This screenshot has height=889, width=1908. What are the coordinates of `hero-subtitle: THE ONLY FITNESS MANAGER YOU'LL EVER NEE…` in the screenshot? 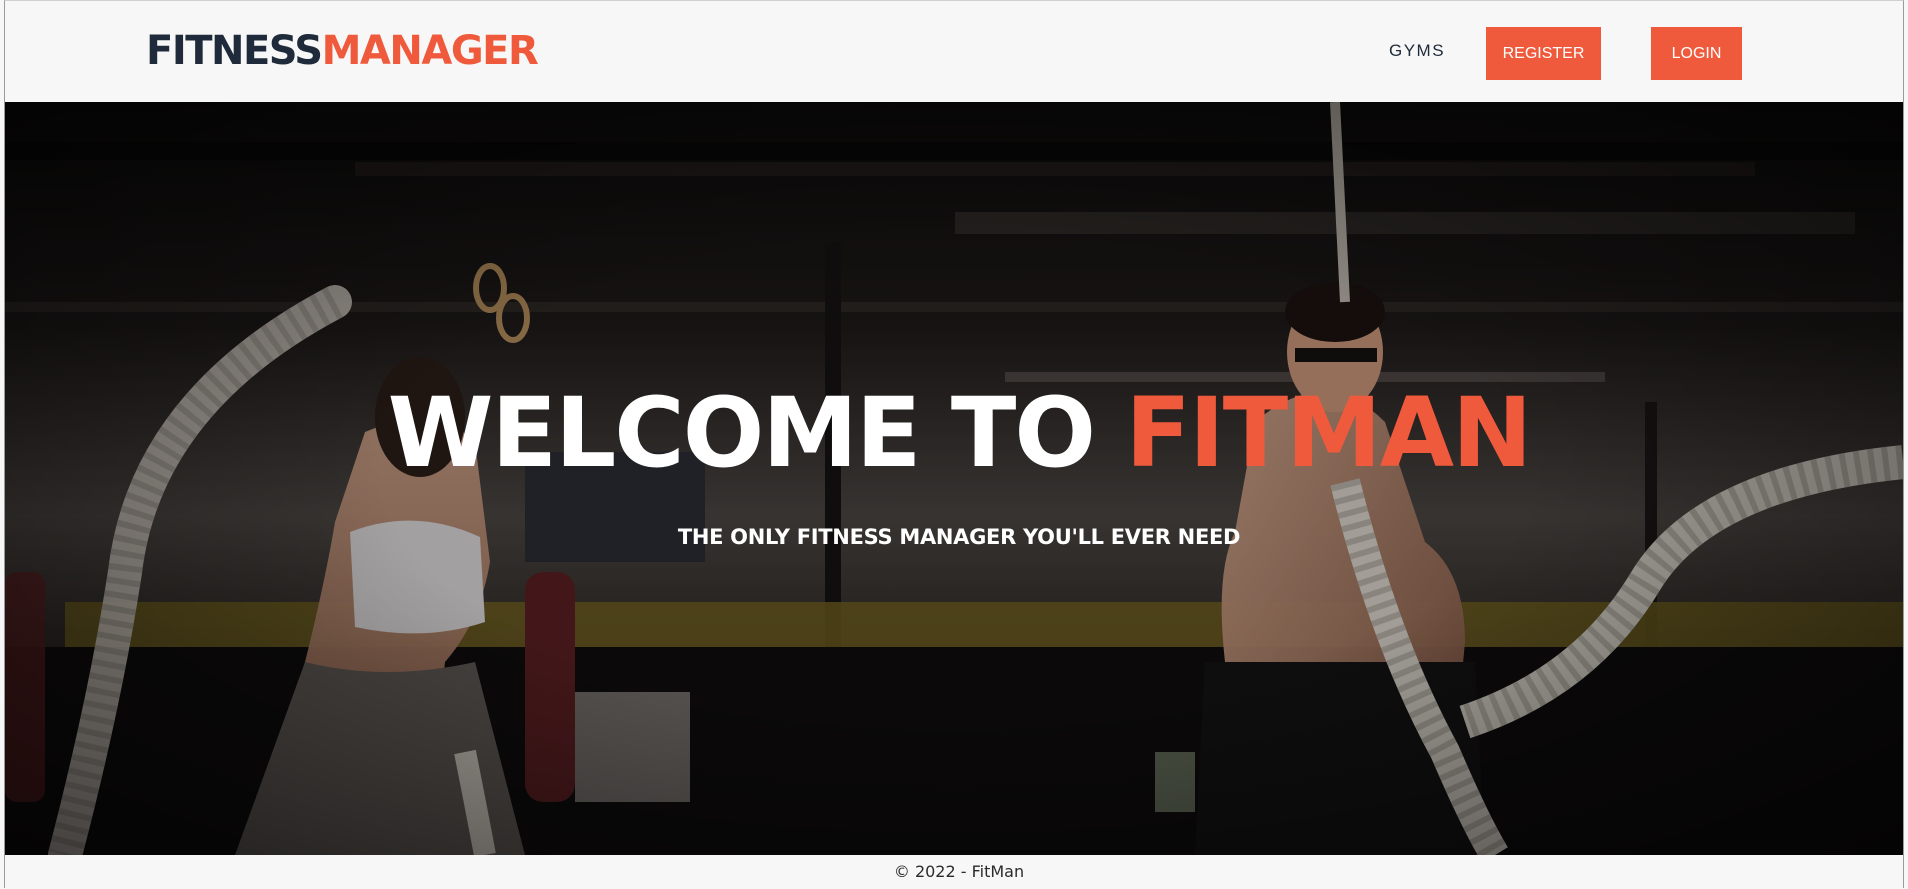 It's located at (959, 537).